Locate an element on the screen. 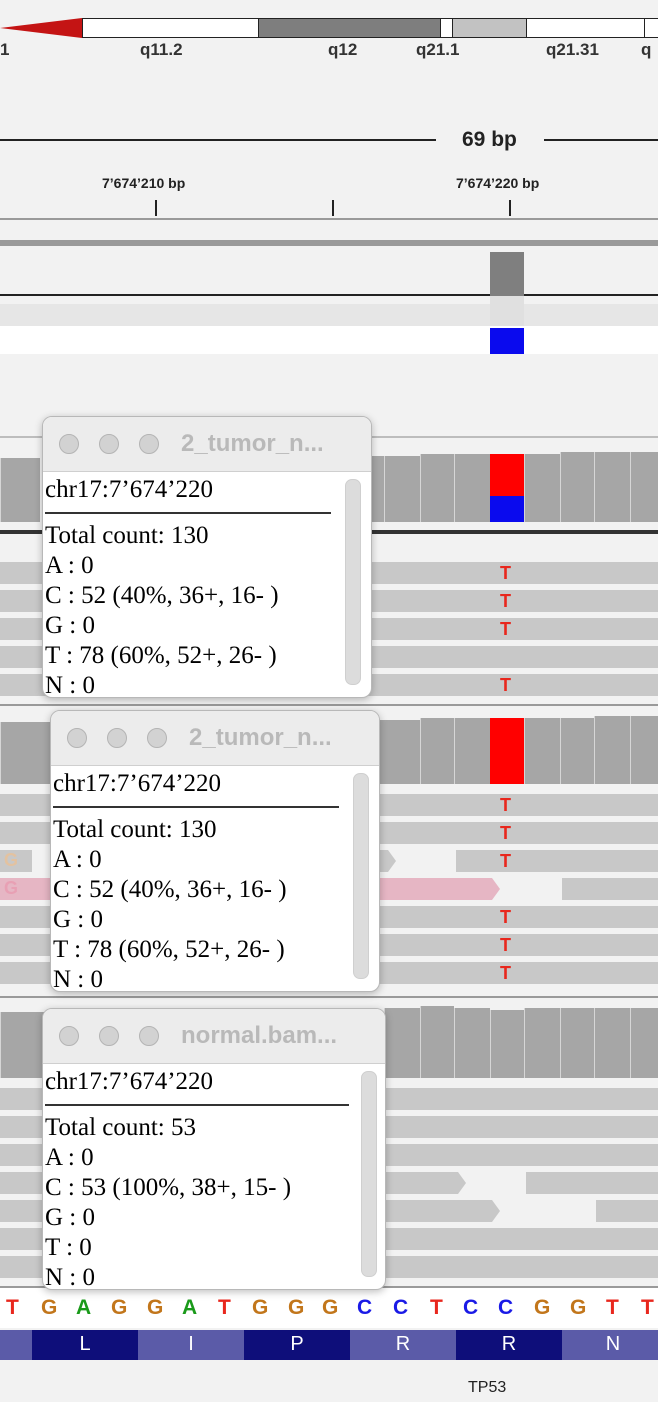  band-label-q21-31: q21.31 is located at coordinates (572, 49).